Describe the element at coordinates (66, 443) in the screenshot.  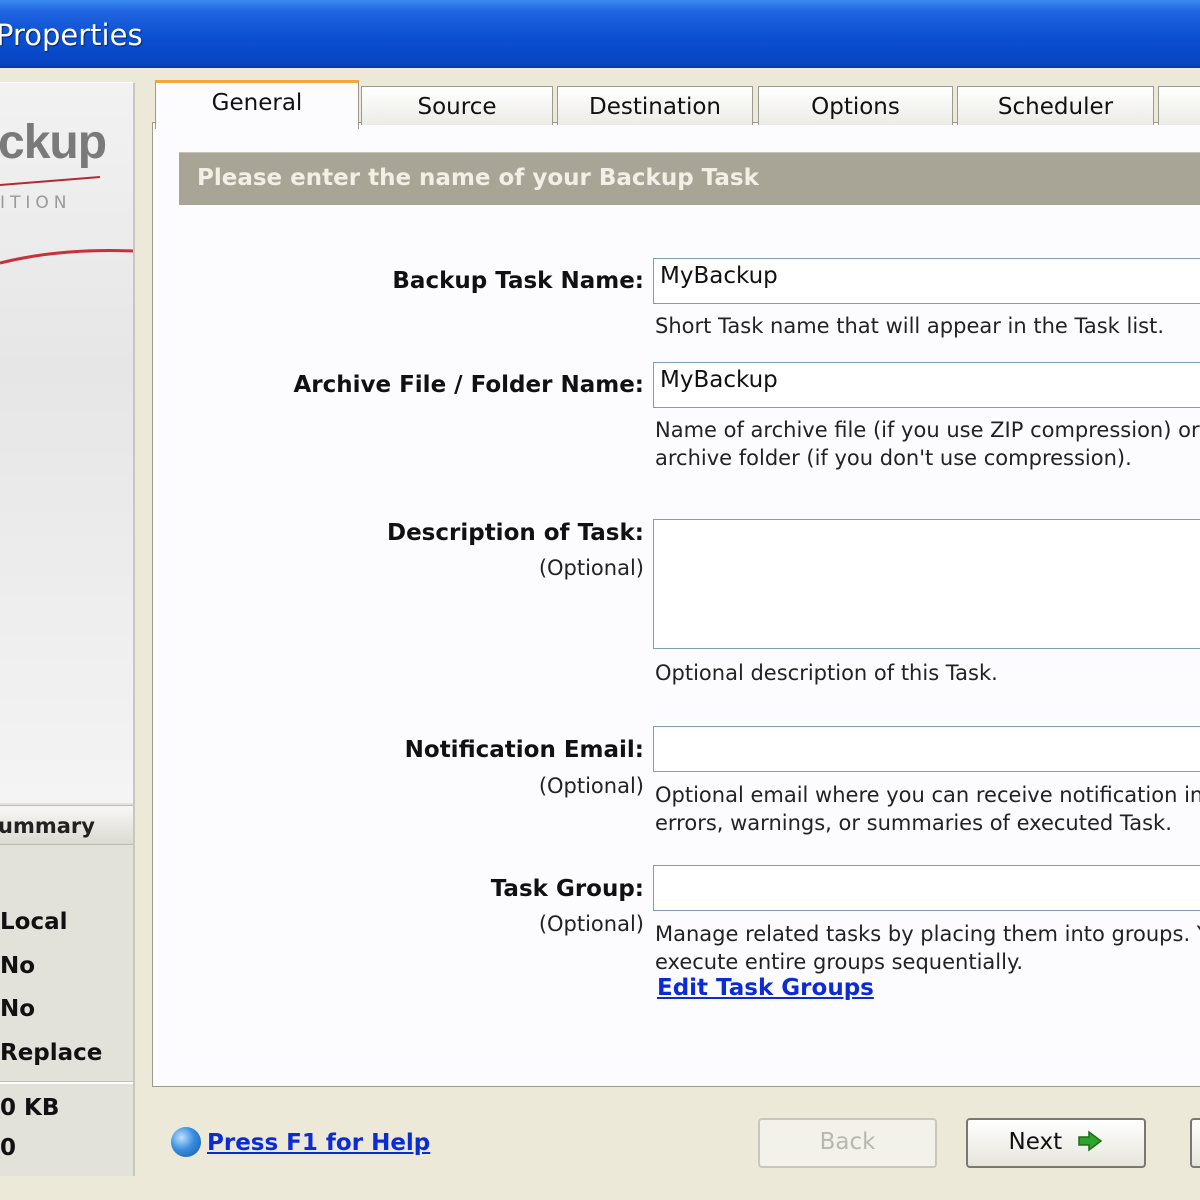
I see `brand-logo-area: ckup ITION` at that location.